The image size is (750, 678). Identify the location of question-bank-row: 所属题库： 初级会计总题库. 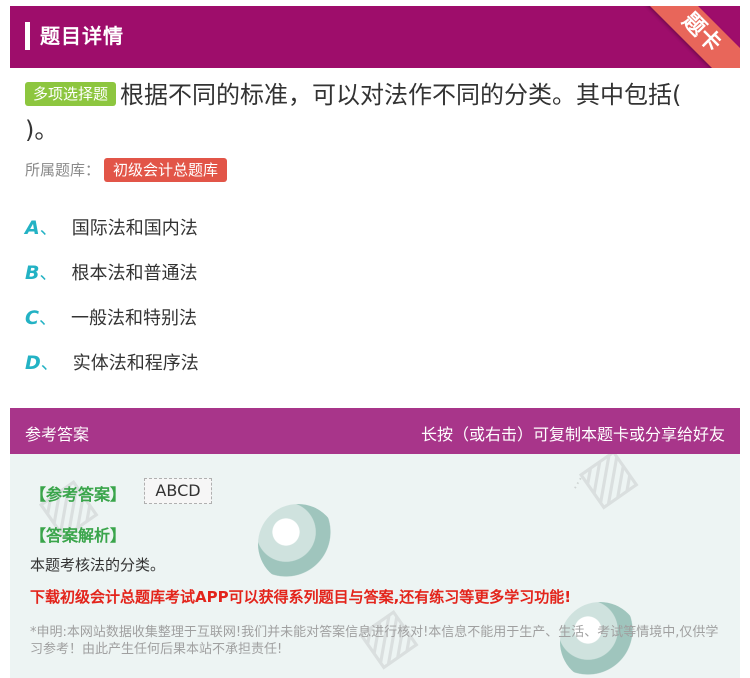
(126, 170).